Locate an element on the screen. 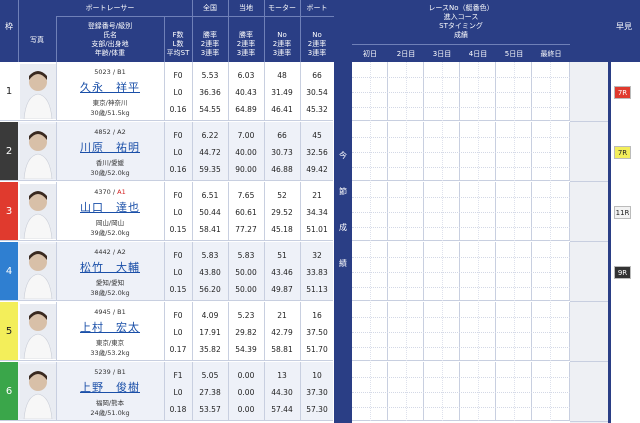 Image resolution: width=640 pixels, height=423 pixels. header-local: 当地 is located at coordinates (246, 8).